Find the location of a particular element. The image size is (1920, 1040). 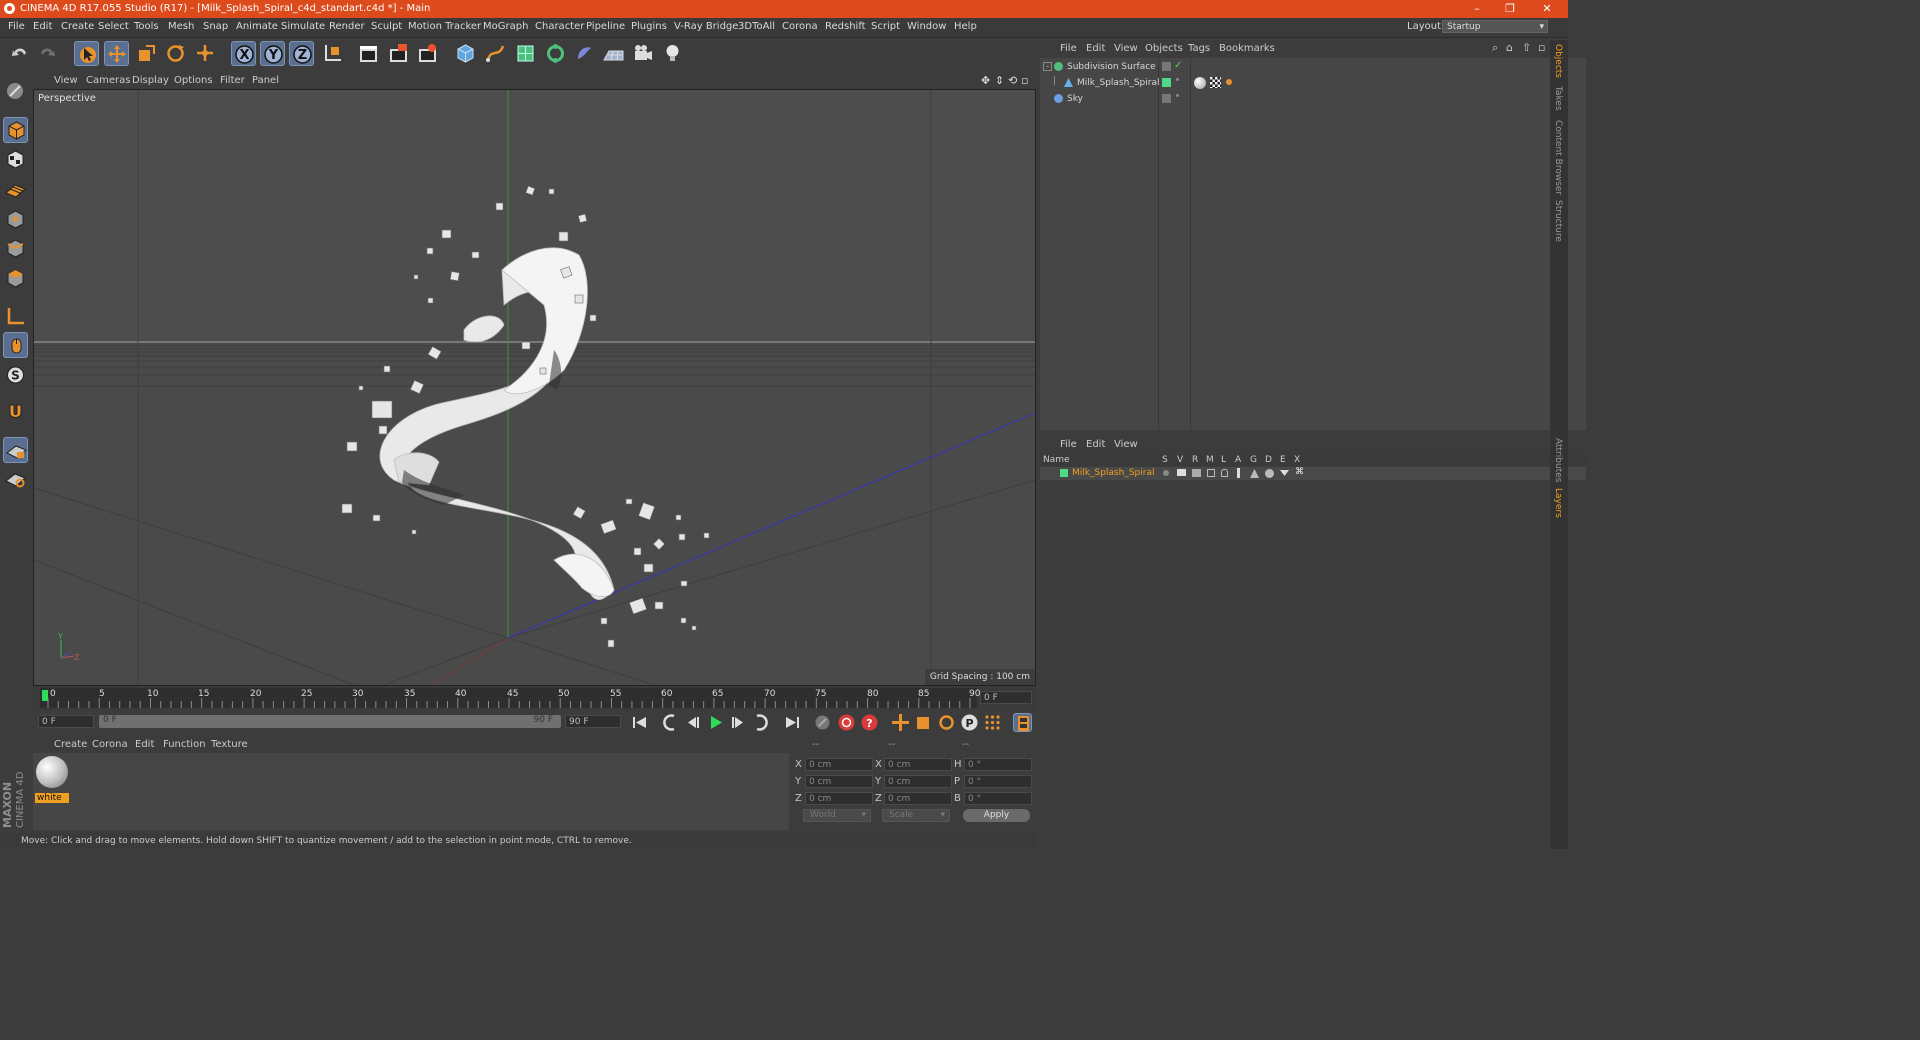

menu-character: Character is located at coordinates (559, 26).